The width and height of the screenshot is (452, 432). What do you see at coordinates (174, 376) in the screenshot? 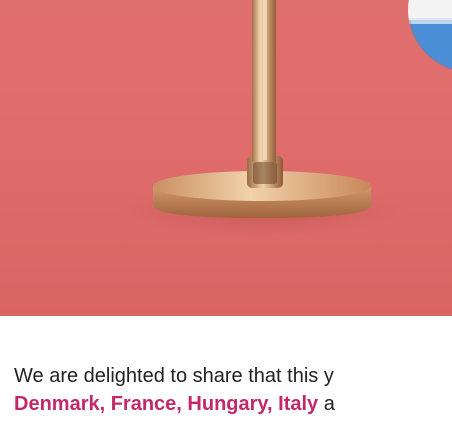
I see `intro-text: We are delighted to share that this y` at bounding box center [174, 376].